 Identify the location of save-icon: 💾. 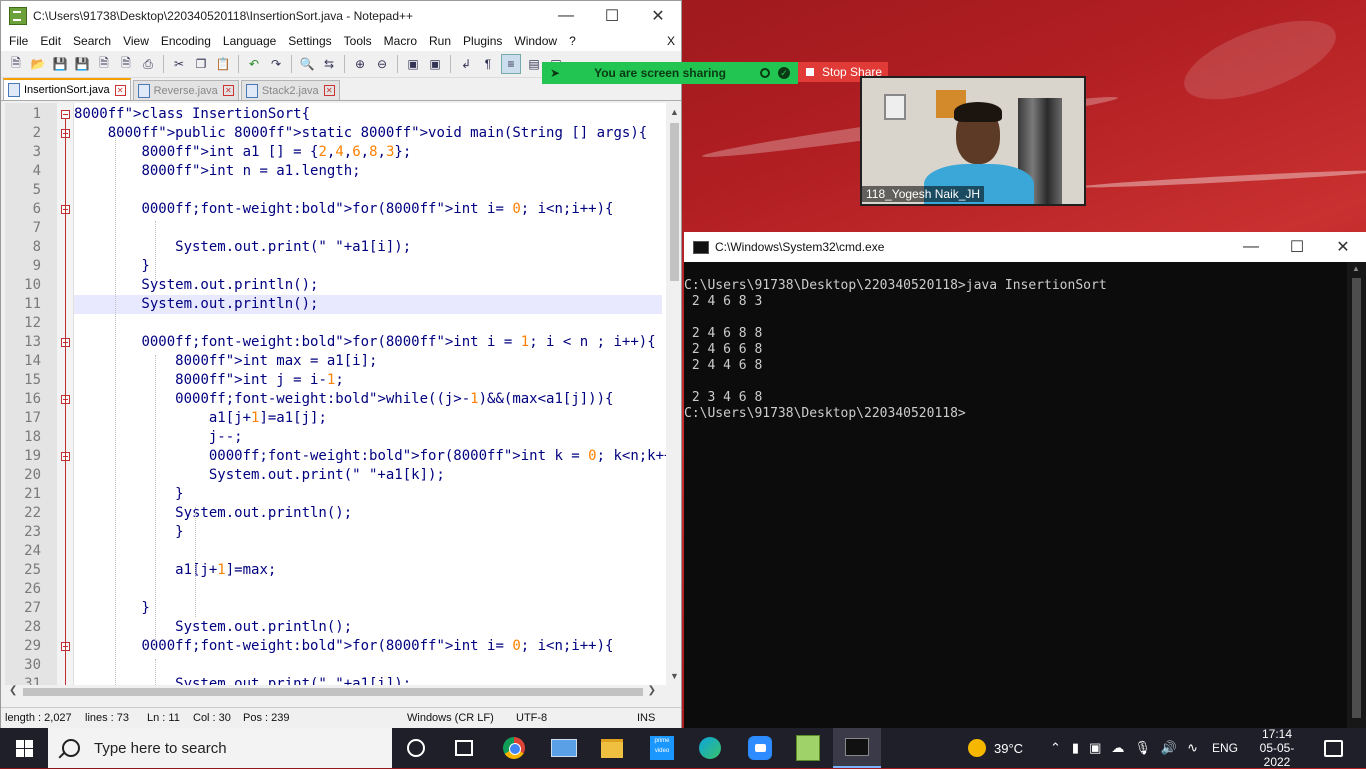
(60, 64).